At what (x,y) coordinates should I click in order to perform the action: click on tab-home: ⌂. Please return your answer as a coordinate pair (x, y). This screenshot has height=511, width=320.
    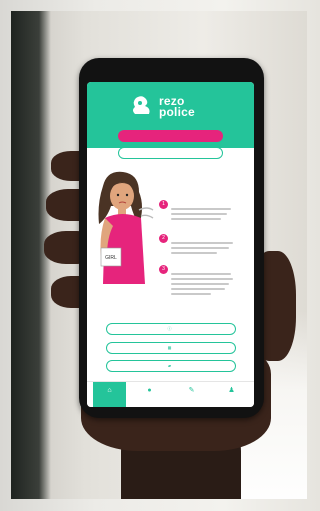
    Looking at the image, I should click on (109, 394).